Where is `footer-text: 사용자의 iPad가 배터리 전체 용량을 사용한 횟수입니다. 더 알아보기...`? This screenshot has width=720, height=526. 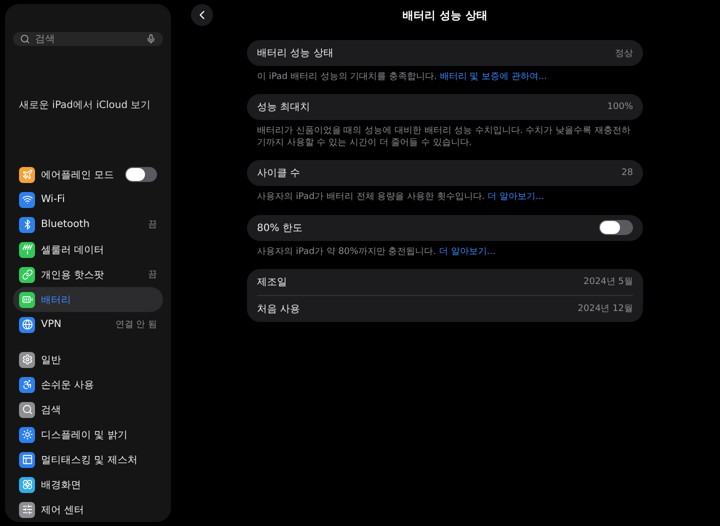 footer-text: 사용자의 iPad가 배터리 전체 용량을 사용한 횟수입니다. 더 알아보기... is located at coordinates (401, 197).